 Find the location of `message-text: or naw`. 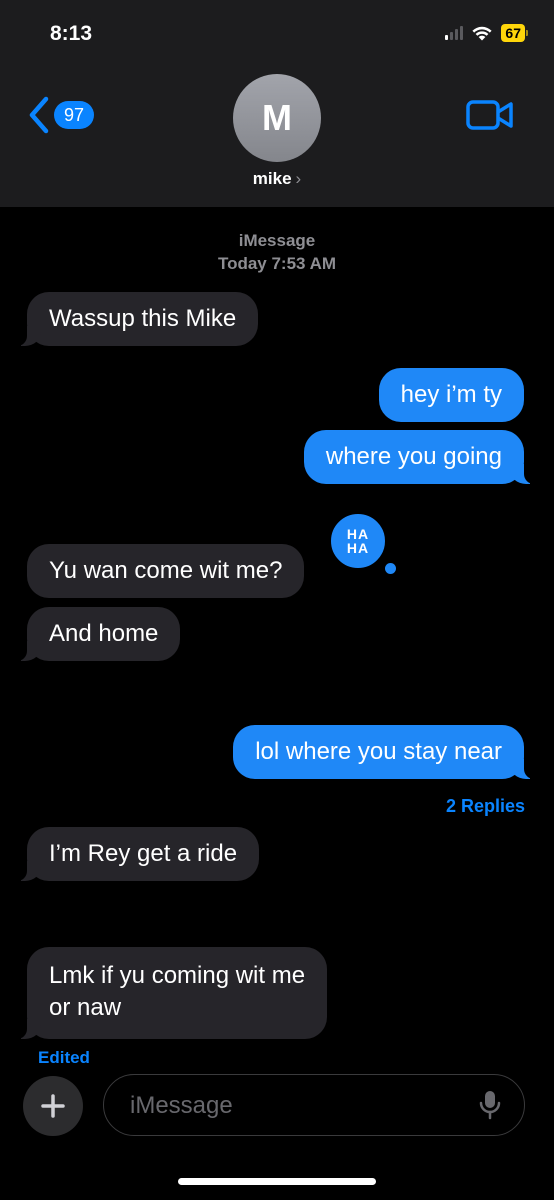

message-text: or naw is located at coordinates (85, 1007).